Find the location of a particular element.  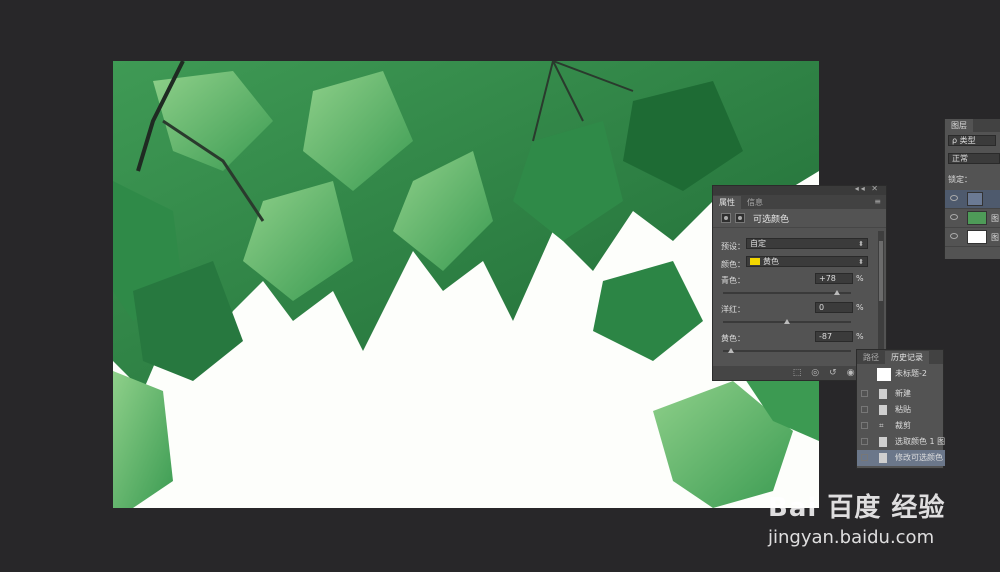

history-label: 新建 is located at coordinates (903, 393).